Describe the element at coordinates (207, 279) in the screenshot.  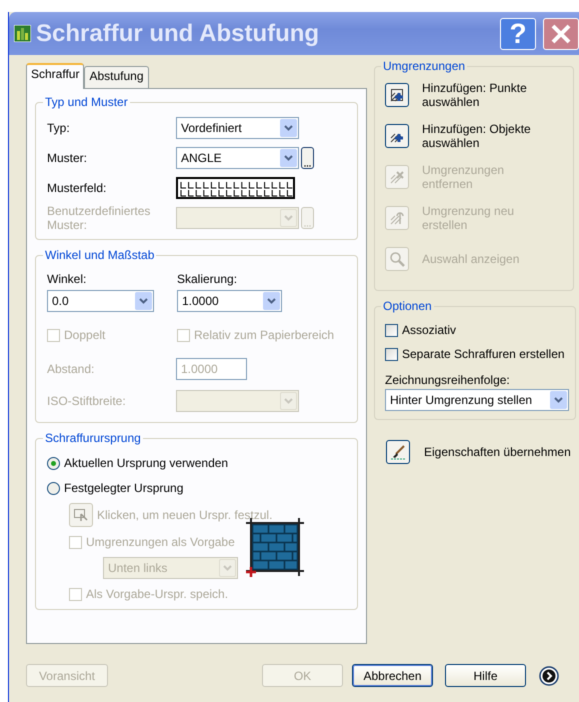
I see `field-label: Skalierung:` at that location.